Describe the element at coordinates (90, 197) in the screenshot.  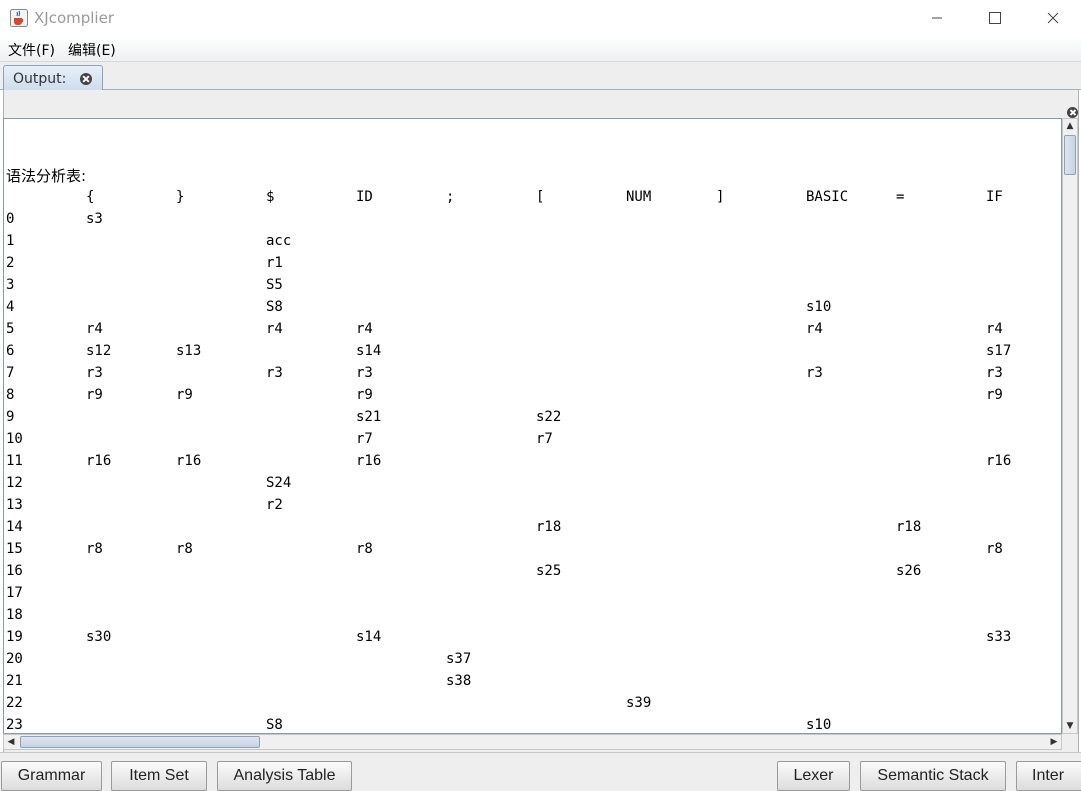
I see `column-header: {` at that location.